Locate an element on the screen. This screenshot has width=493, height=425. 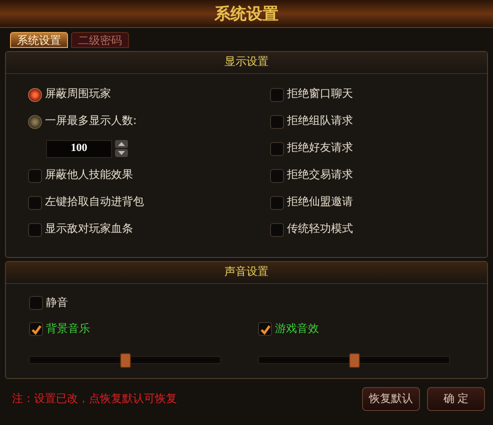
increment-button is located at coordinates (121, 144).